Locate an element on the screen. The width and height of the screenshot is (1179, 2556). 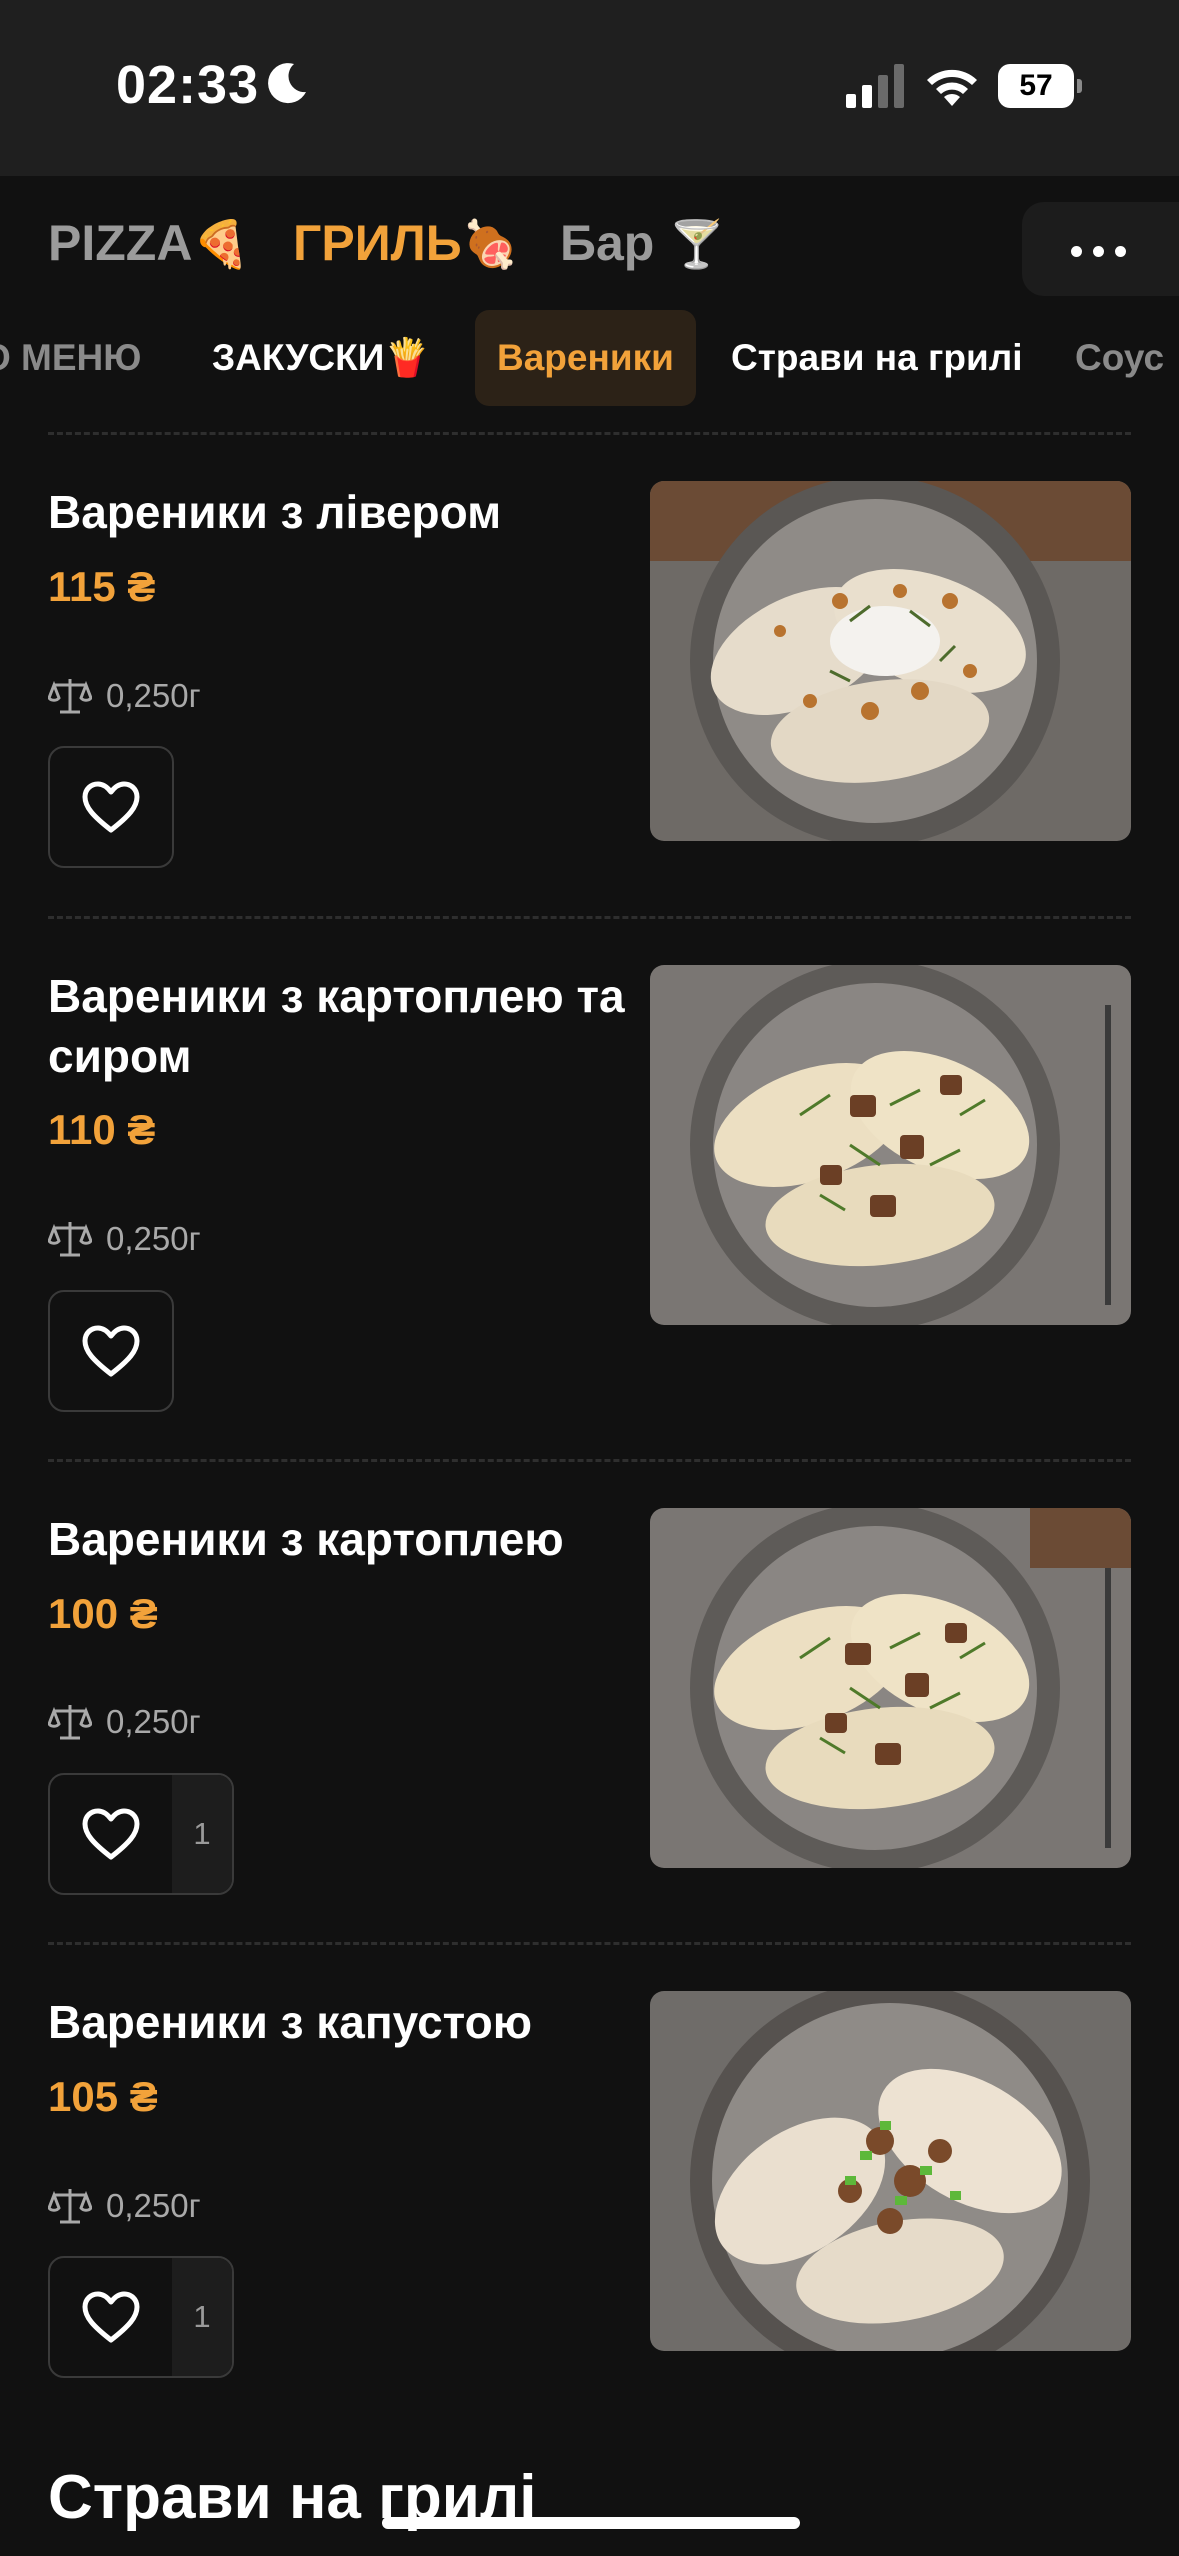
category-label: Бар is located at coordinates (607, 243).